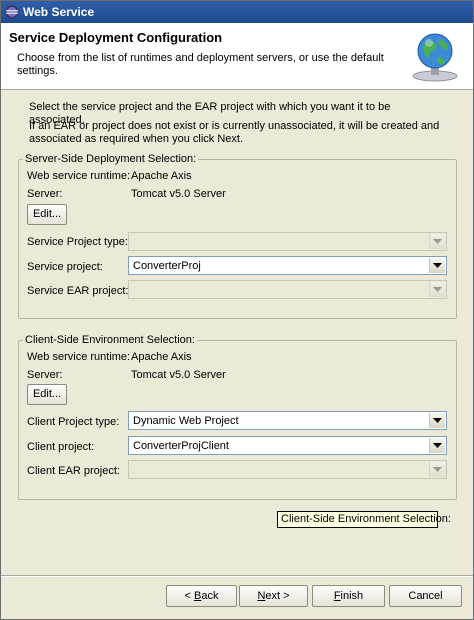 The image size is (474, 620). What do you see at coordinates (287, 241) in the screenshot?
I see `service-project-type-combo` at bounding box center [287, 241].